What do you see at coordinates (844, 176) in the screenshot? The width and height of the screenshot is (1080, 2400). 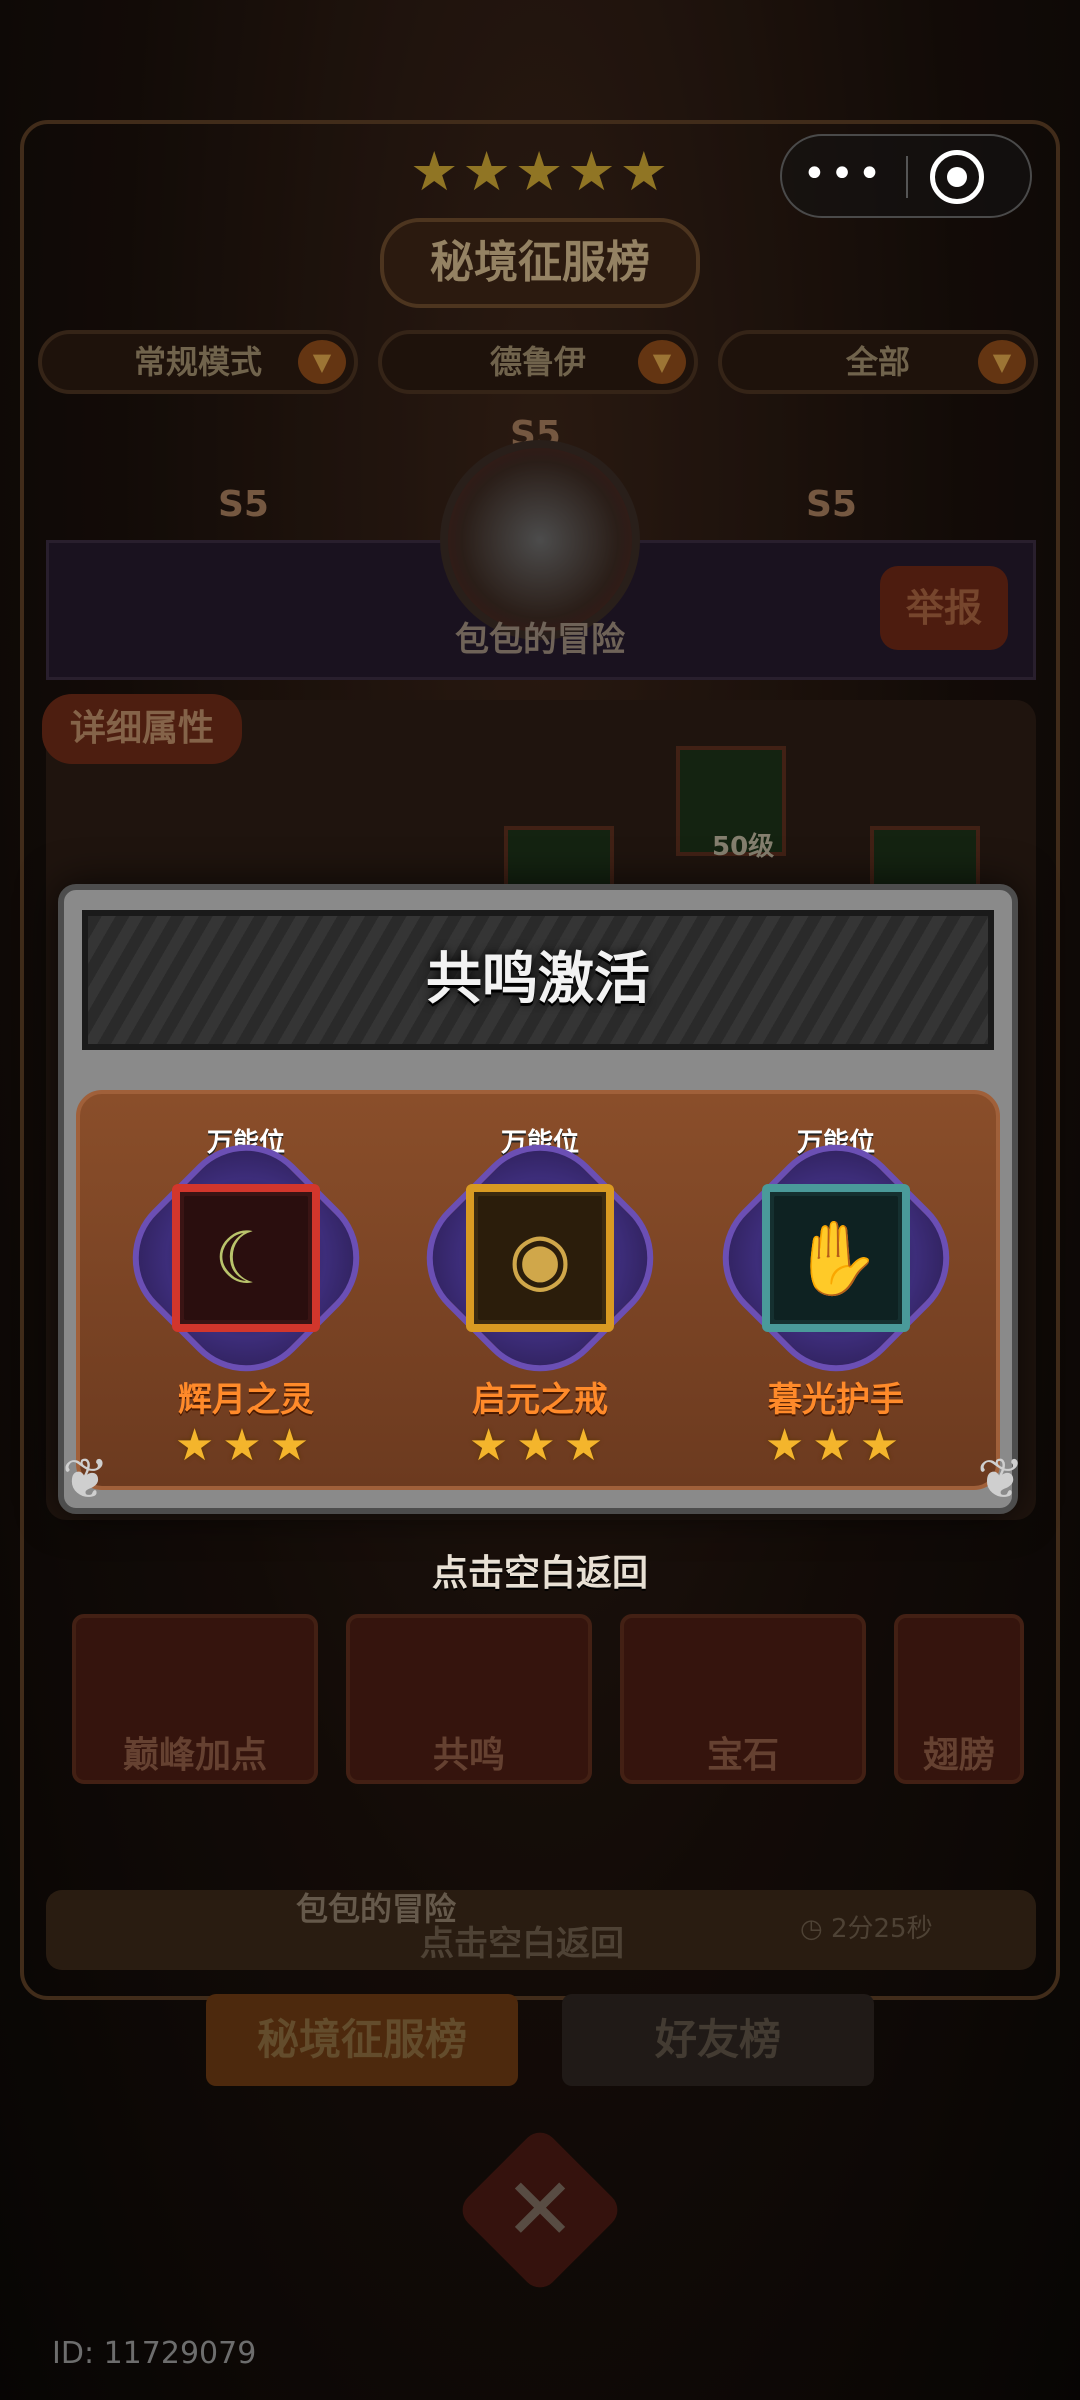 I see `more-icon: •••` at bounding box center [844, 176].